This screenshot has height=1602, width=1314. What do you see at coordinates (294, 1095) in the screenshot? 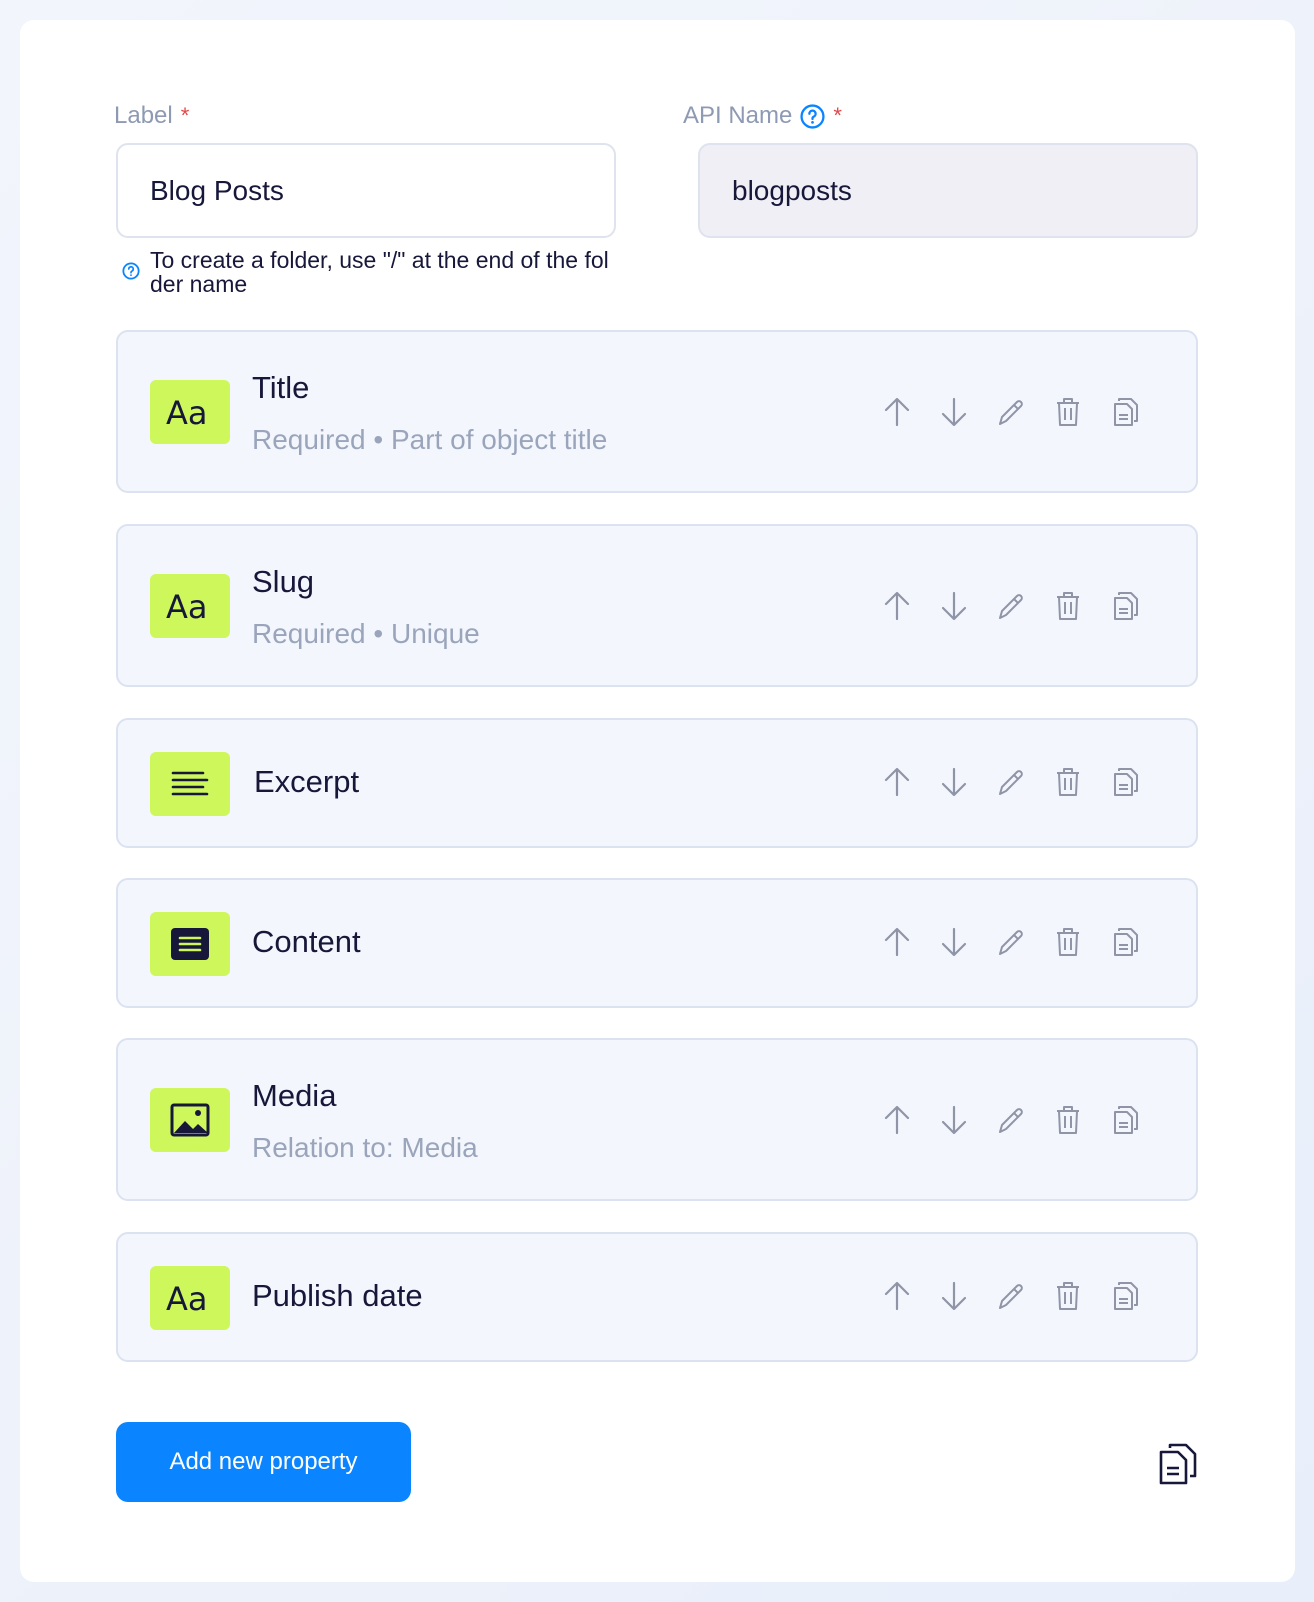
I see `property-name: Media` at bounding box center [294, 1095].